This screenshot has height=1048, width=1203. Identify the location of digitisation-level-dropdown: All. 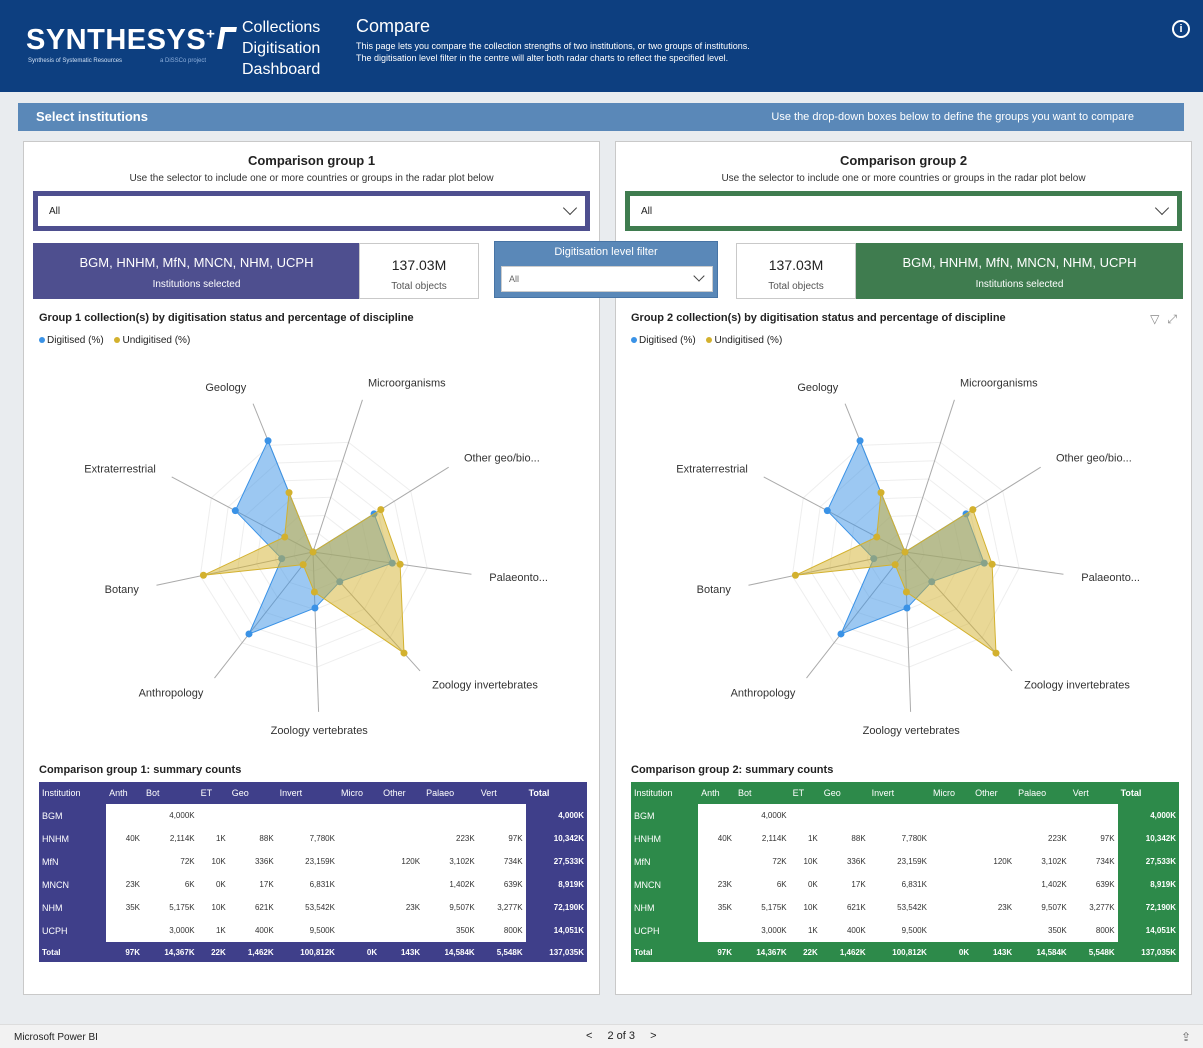
(607, 279).